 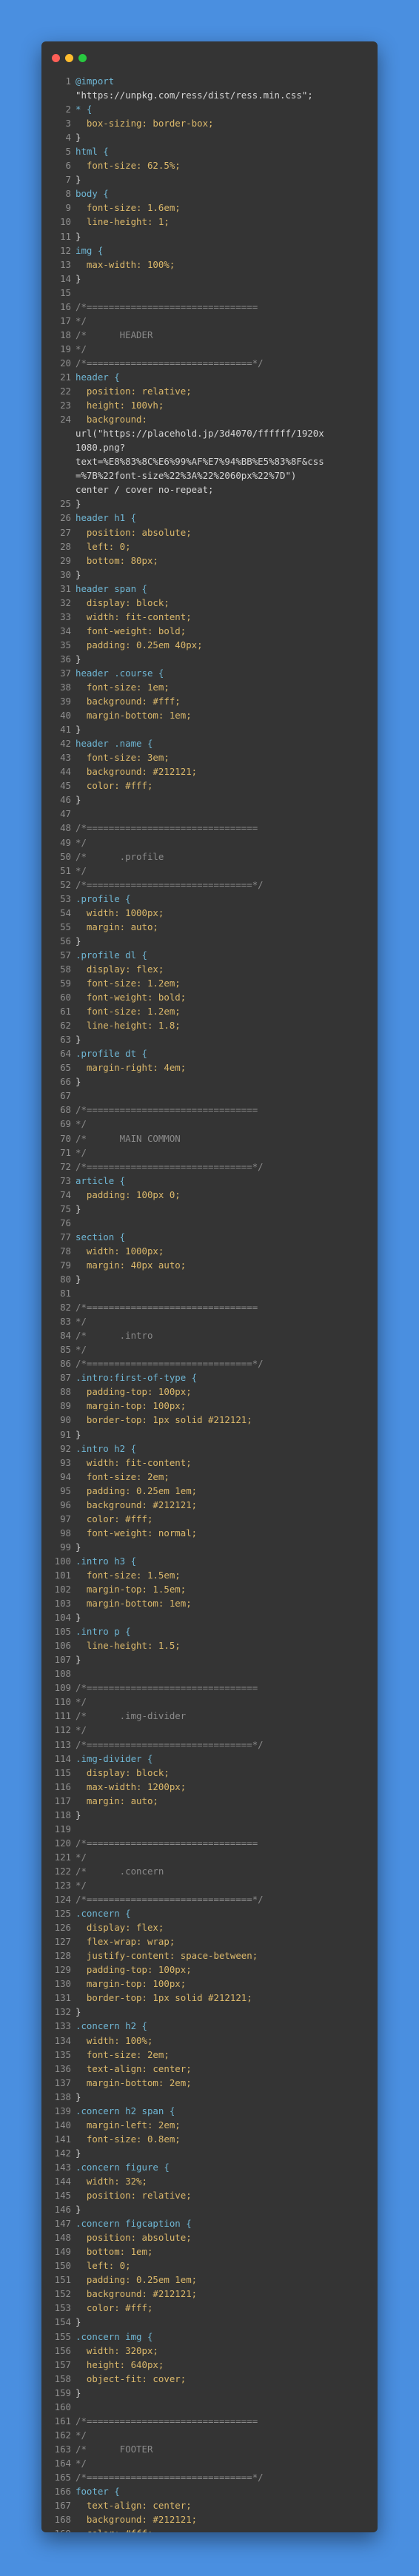 I want to click on line-number: 56, so click(x=66, y=940).